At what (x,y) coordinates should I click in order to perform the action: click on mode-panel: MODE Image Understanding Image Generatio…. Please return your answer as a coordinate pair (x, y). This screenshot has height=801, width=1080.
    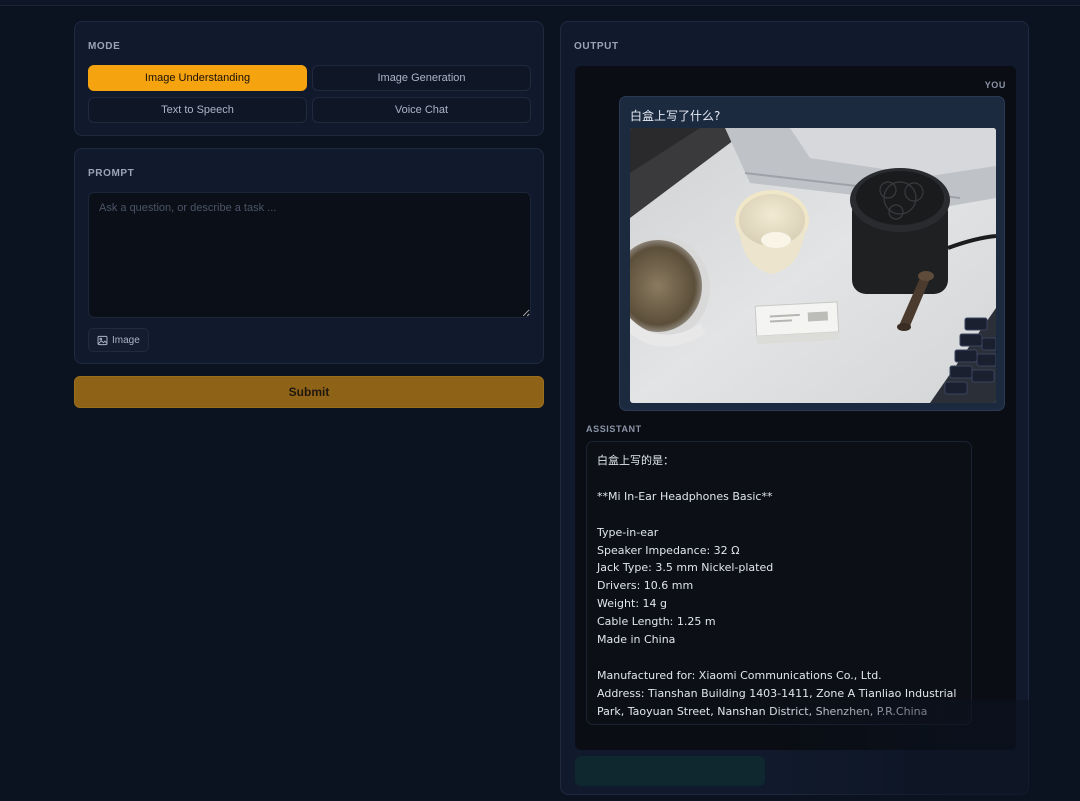
    Looking at the image, I should click on (309, 78).